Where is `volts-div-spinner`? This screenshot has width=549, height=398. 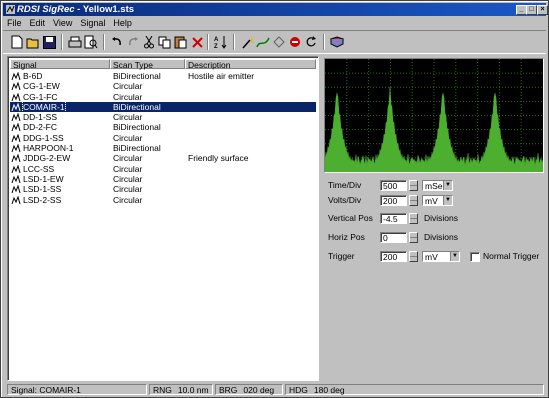 volts-div-spinner is located at coordinates (413, 200).